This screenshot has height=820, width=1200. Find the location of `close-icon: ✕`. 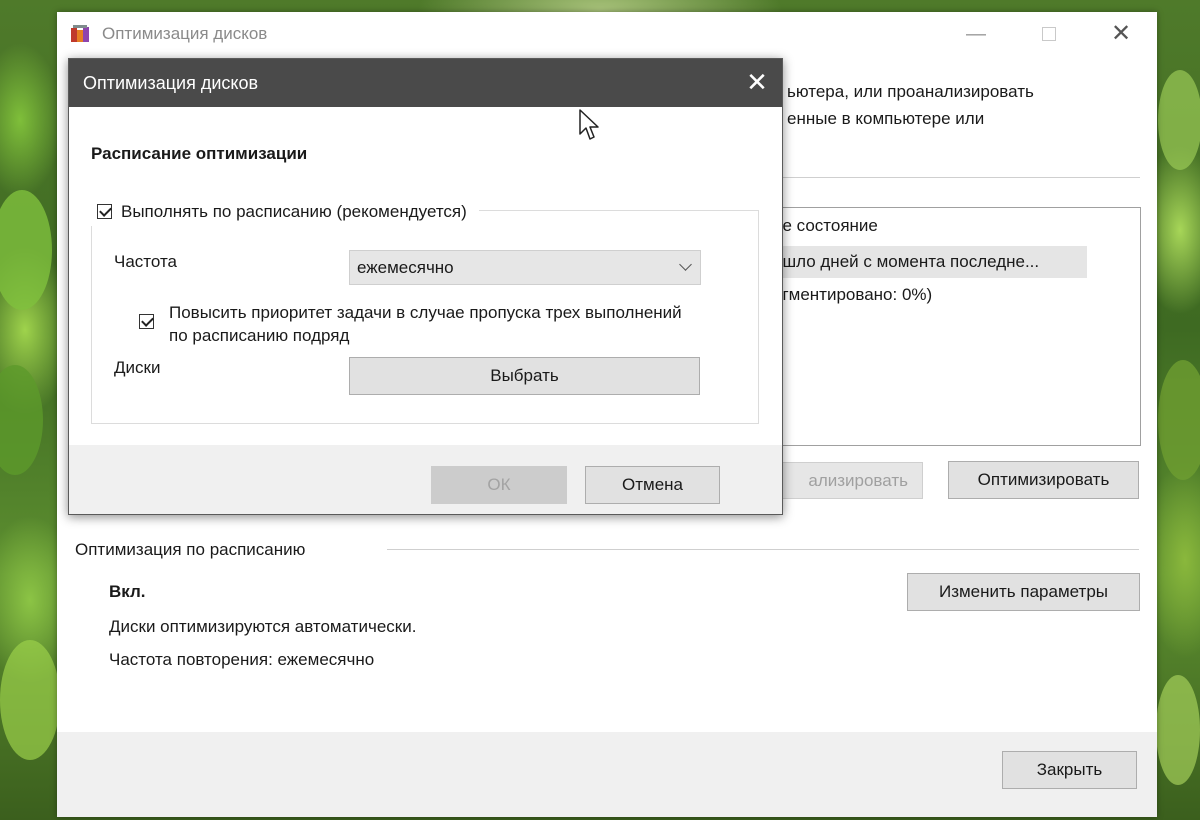

close-icon: ✕ is located at coordinates (1121, 34).